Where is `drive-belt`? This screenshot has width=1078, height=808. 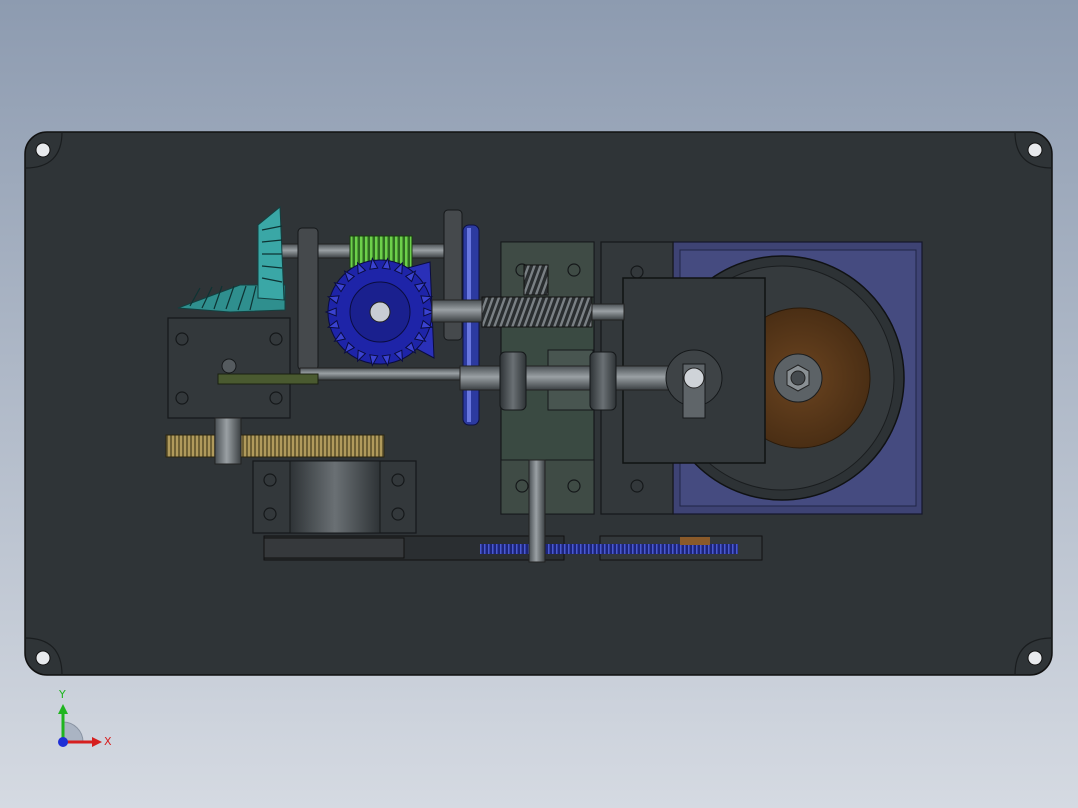 drive-belt is located at coordinates (513, 548).